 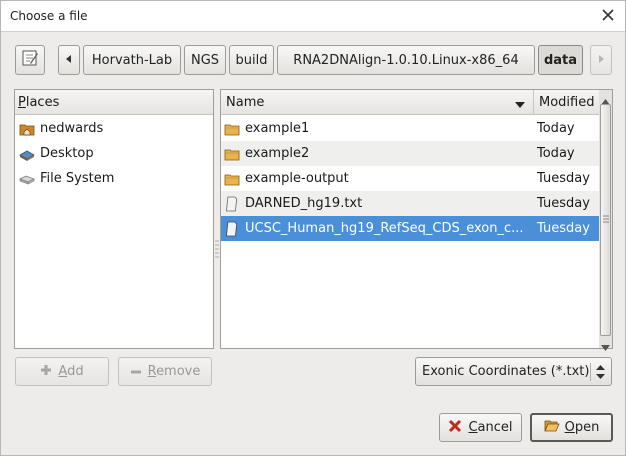 What do you see at coordinates (277, 153) in the screenshot?
I see `file-name: example2` at bounding box center [277, 153].